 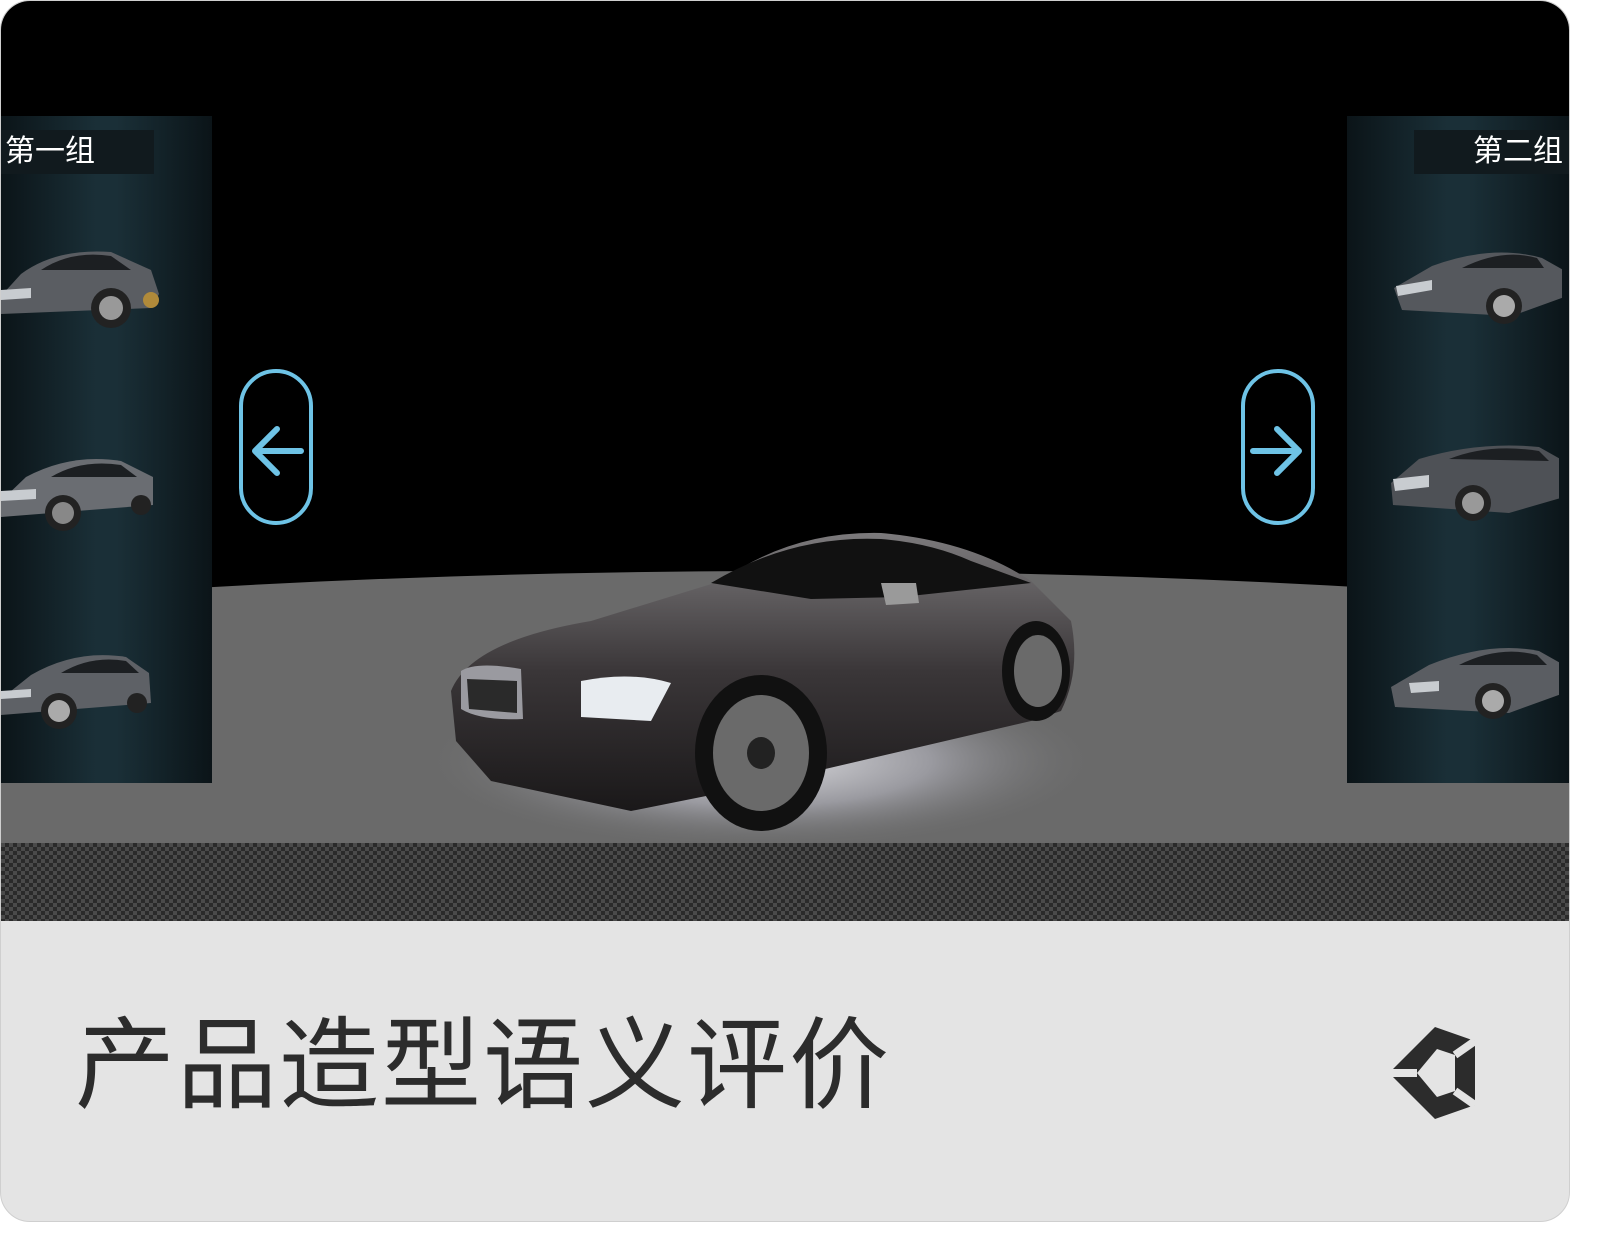 What do you see at coordinates (483, 1065) in the screenshot?
I see `project-title: 产品造型语义评价` at bounding box center [483, 1065].